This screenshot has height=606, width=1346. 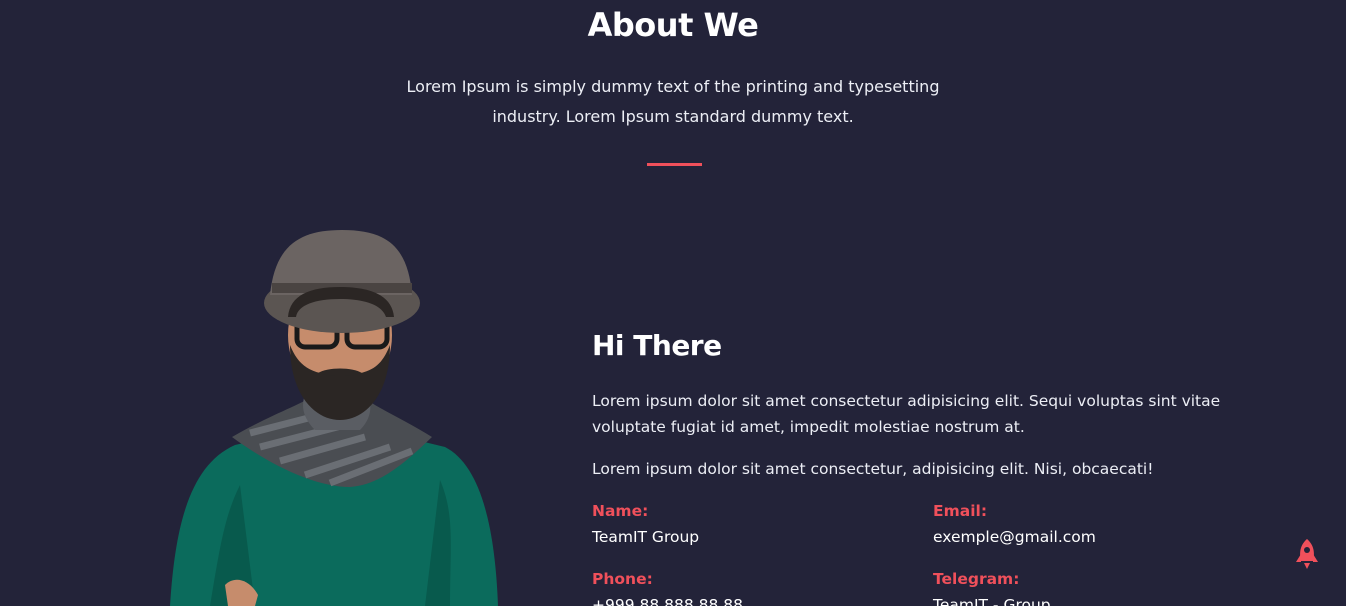 What do you see at coordinates (657, 345) in the screenshot?
I see `profile-heading: Hi There` at bounding box center [657, 345].